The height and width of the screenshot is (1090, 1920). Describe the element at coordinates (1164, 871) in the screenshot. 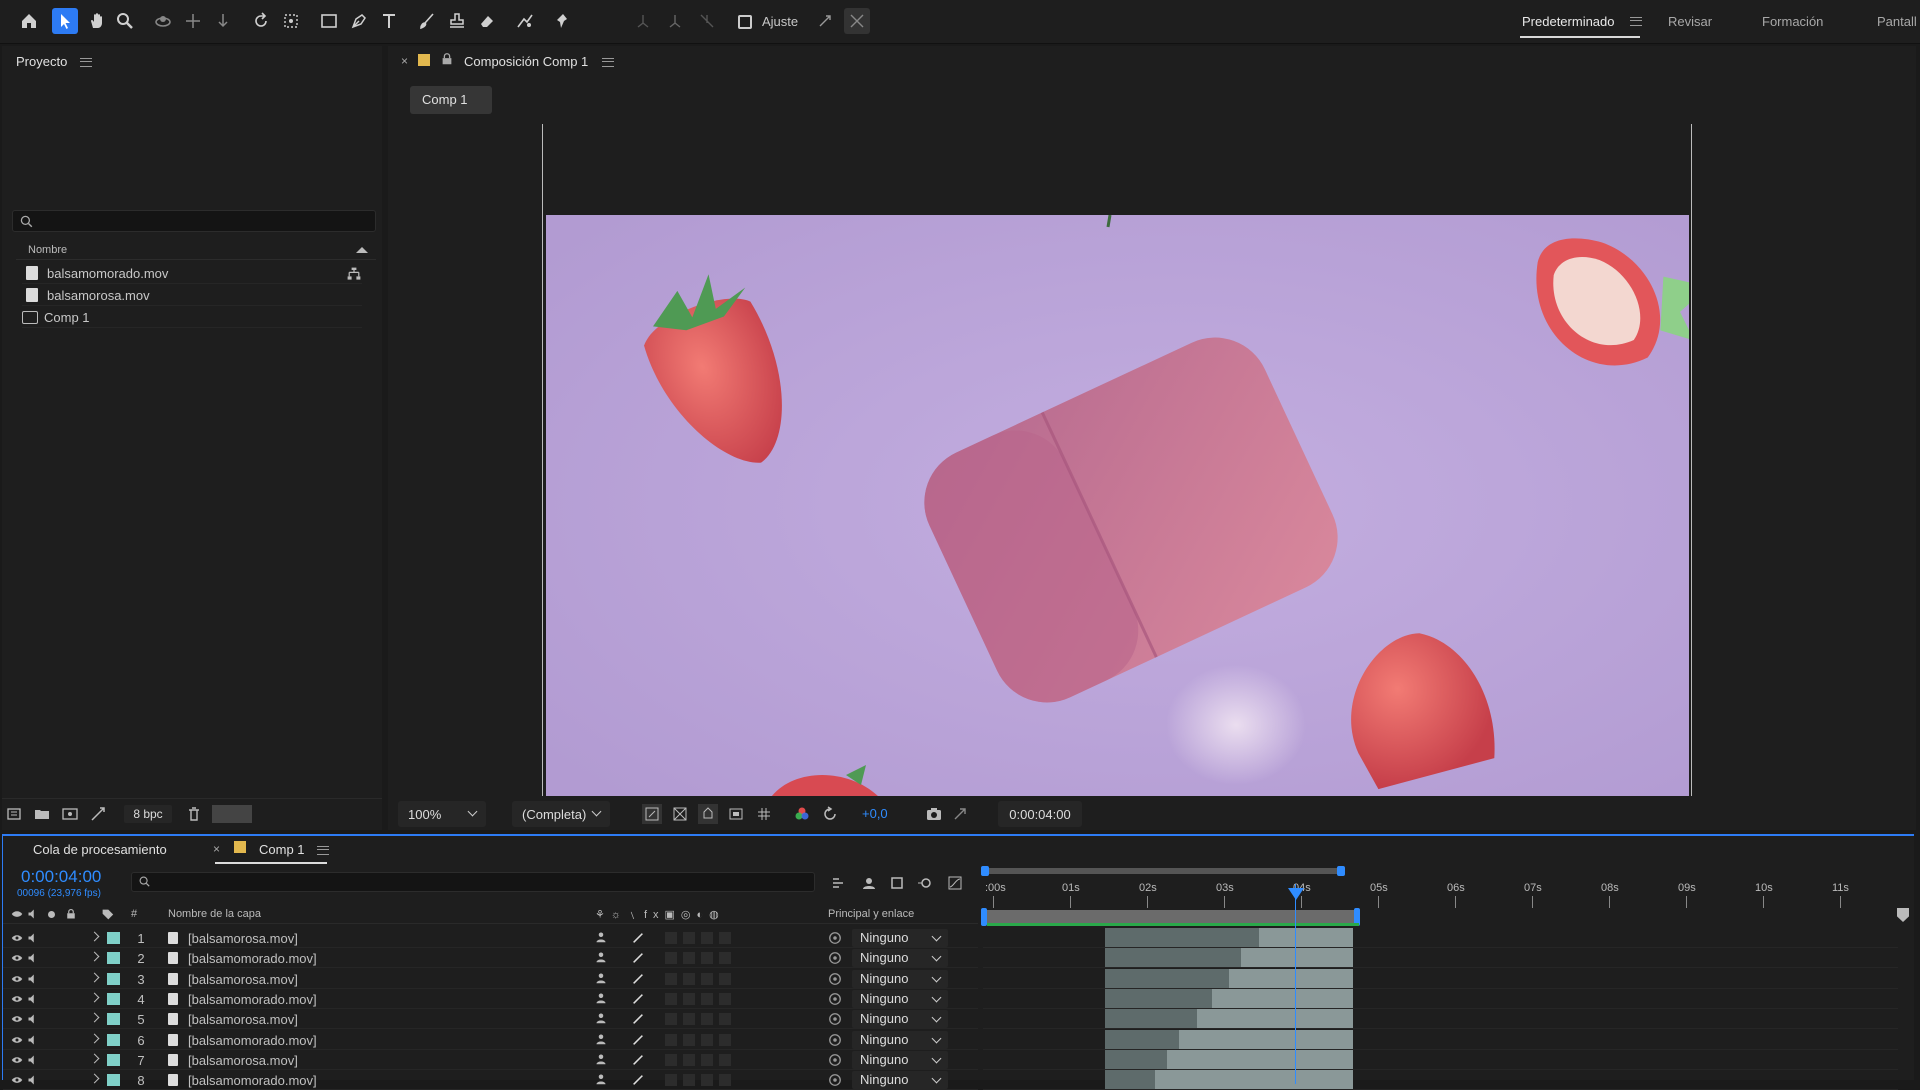

I see `work-area-bar` at that location.